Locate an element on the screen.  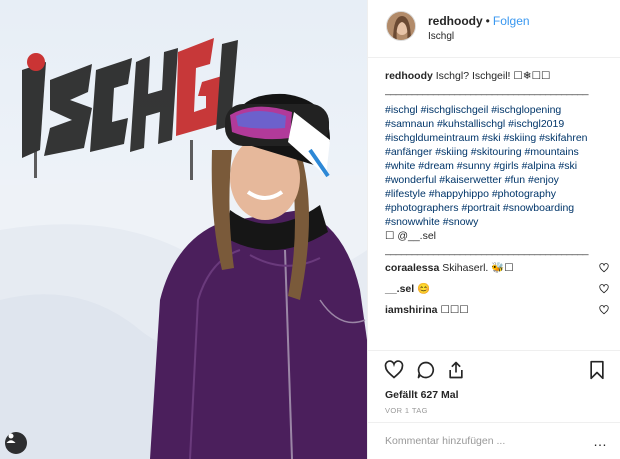
header-username-row: redhoody • Folgen is located at coordinates (479, 21).